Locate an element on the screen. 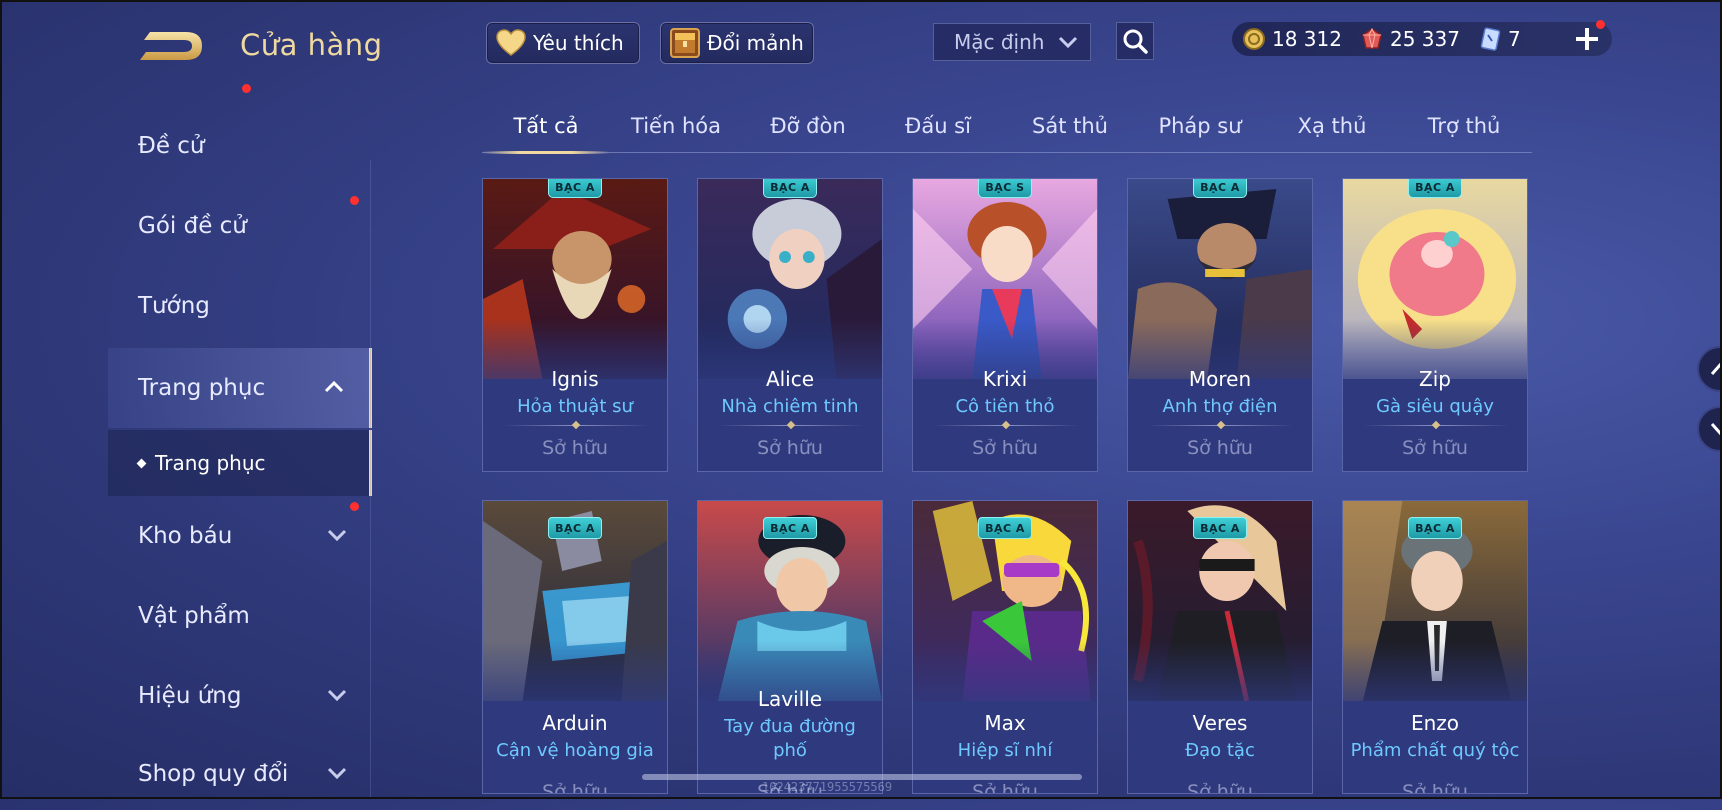 This screenshot has height=810, width=1722. tab-phap-su: Pháp sư is located at coordinates (1199, 126).